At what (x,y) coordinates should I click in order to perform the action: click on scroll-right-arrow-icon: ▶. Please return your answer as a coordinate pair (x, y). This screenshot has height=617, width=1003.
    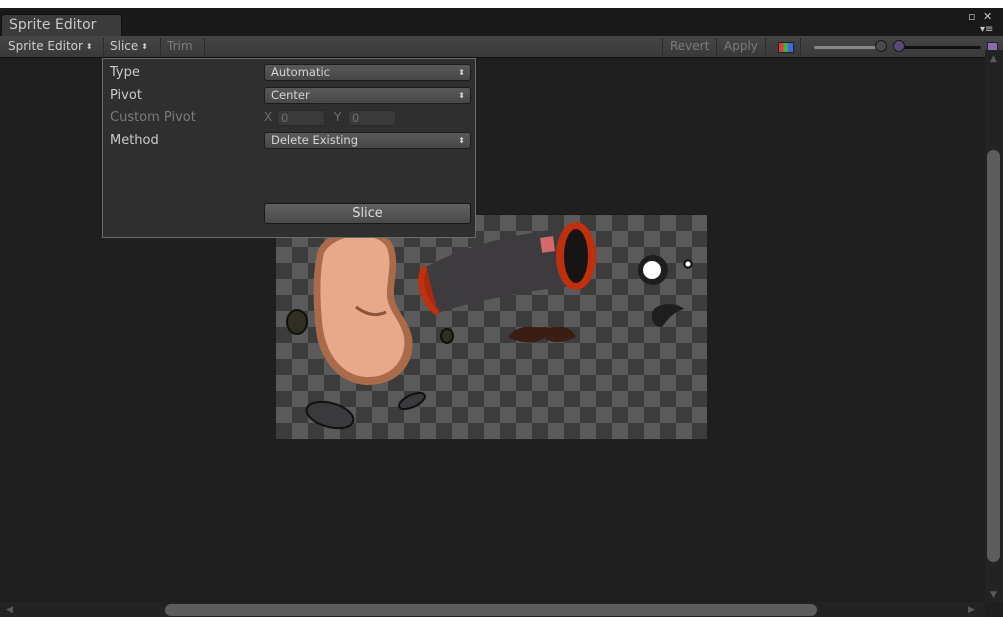
    Looking at the image, I should click on (971, 610).